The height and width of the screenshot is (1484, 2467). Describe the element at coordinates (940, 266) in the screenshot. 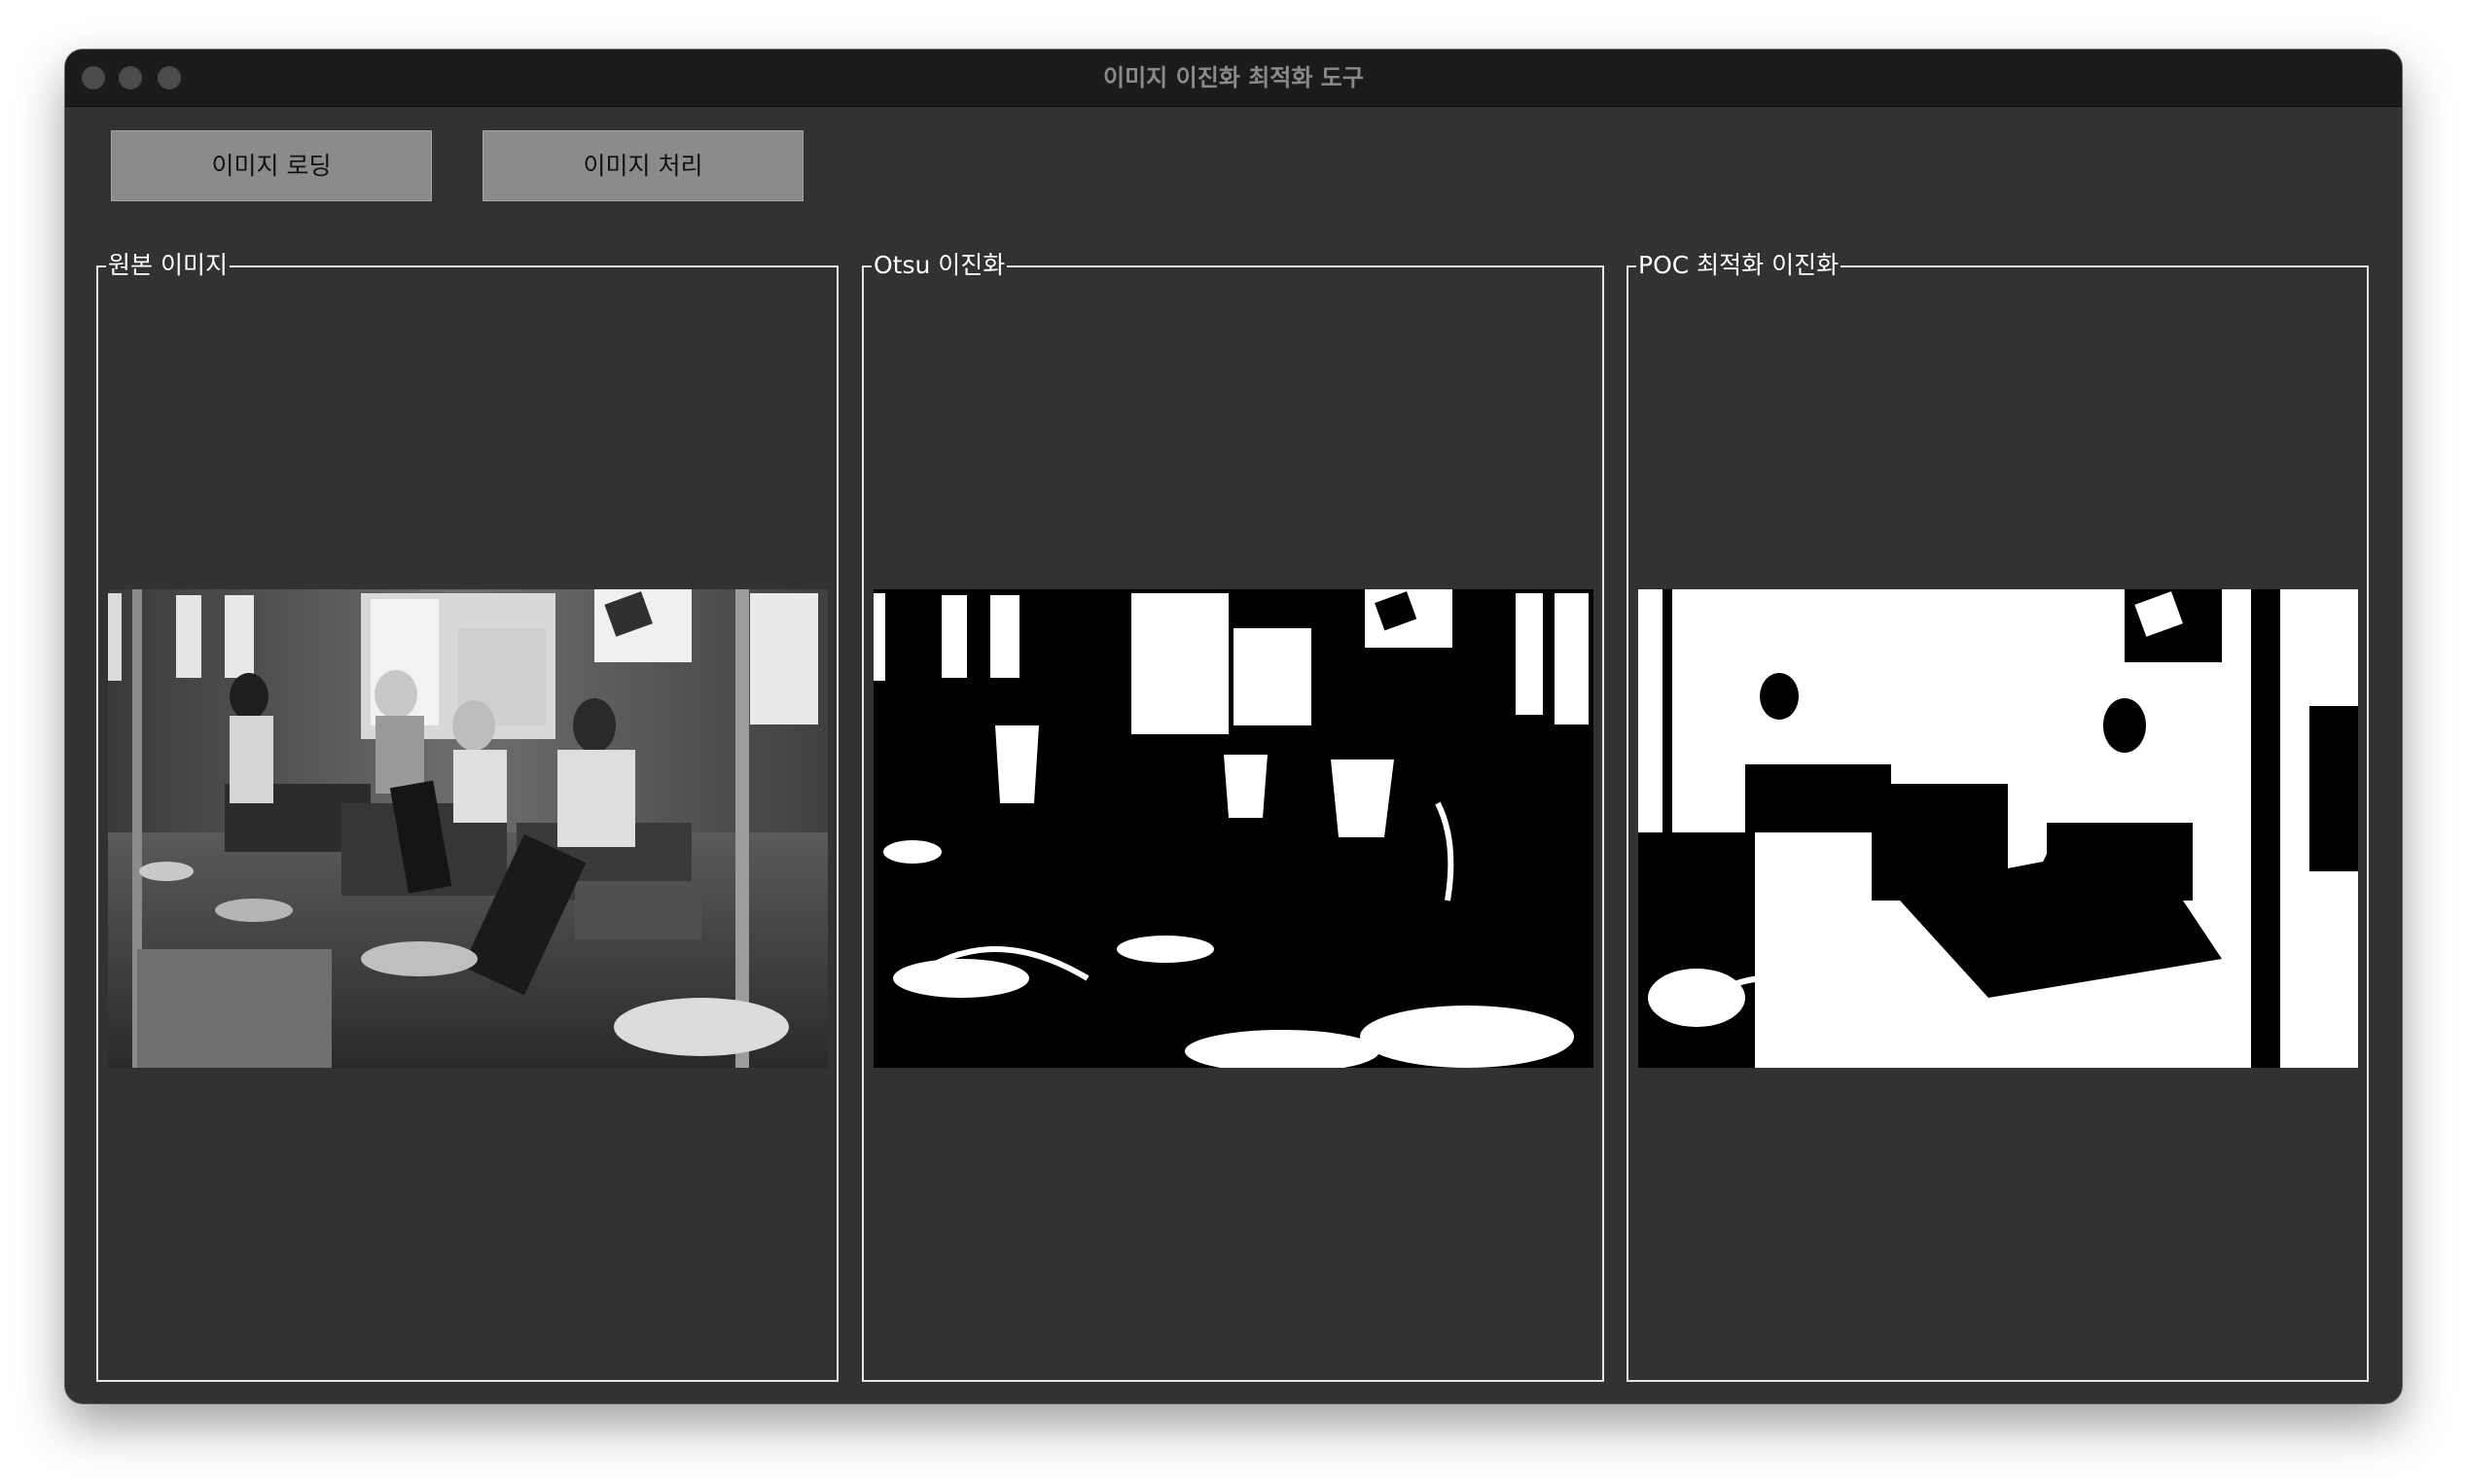

I see `otsu-binary-label: Otsu 이진화` at that location.